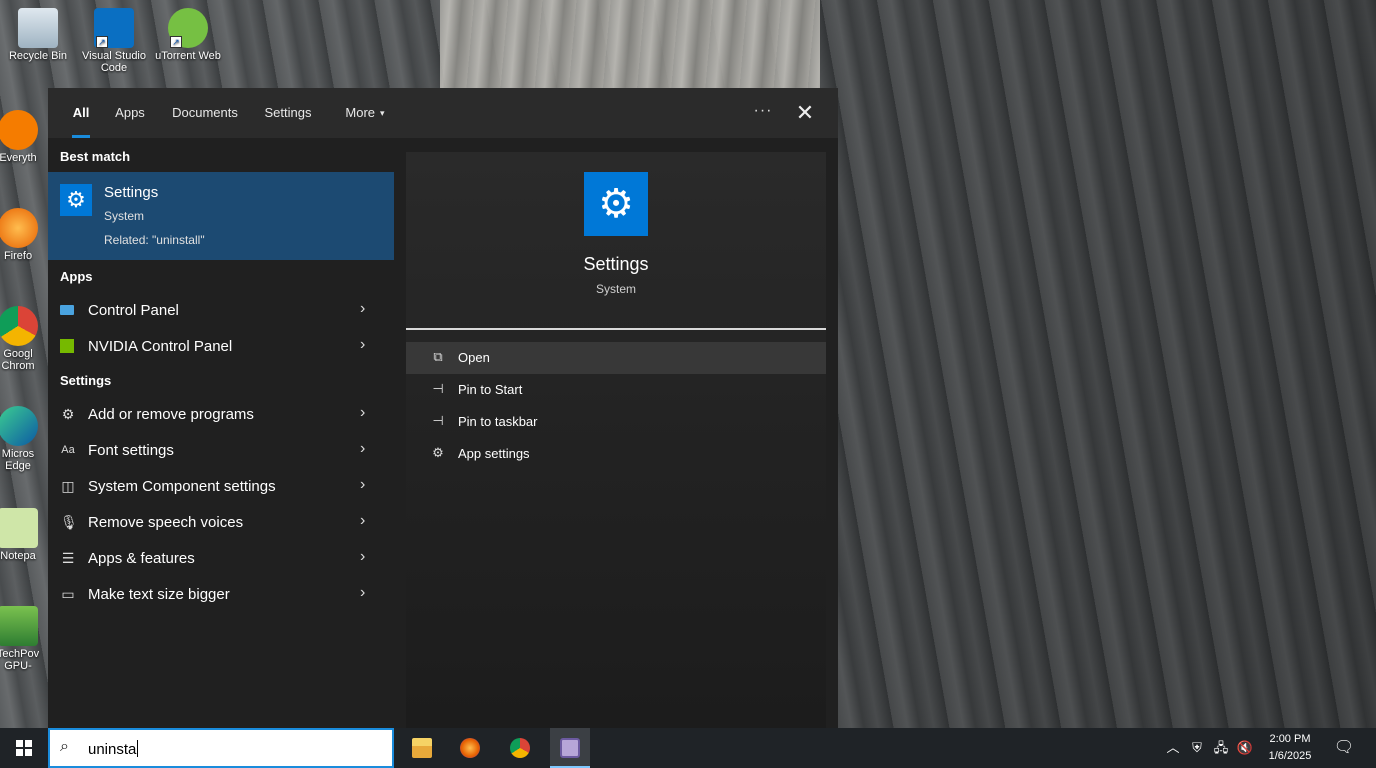 The width and height of the screenshot is (1376, 768). What do you see at coordinates (19, 528) in the screenshot?
I see `notepad-icon` at bounding box center [19, 528].